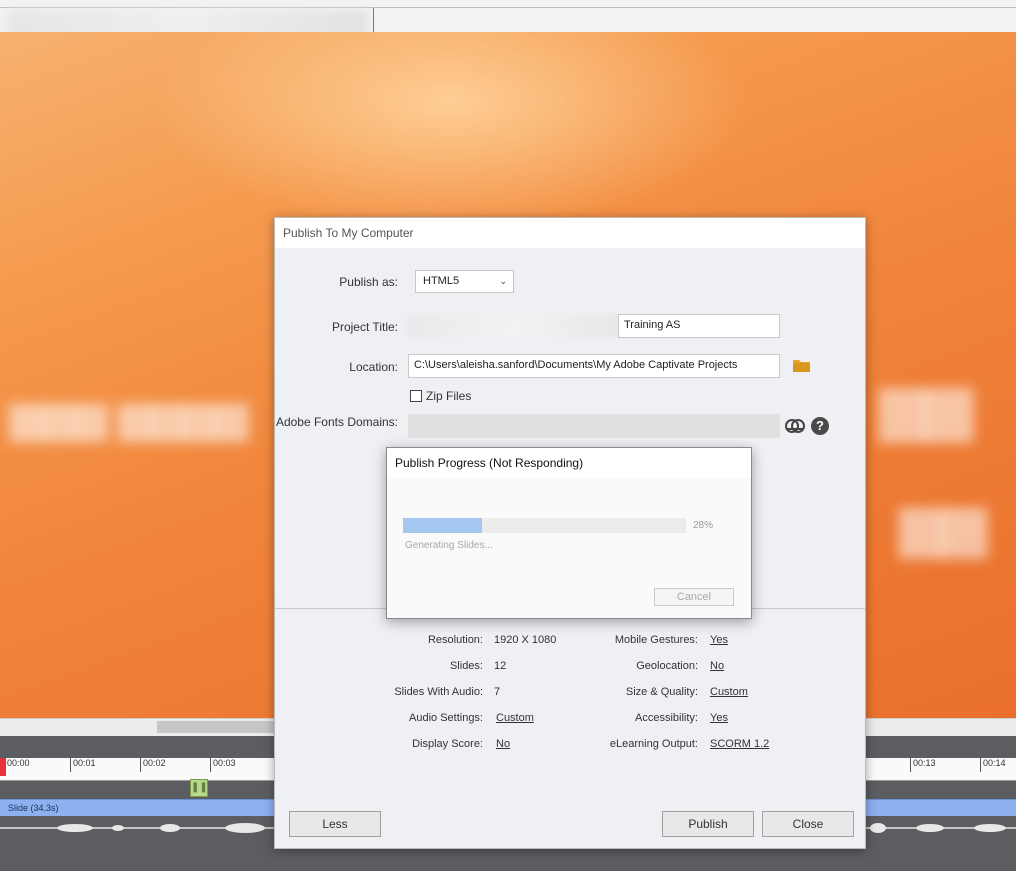 This screenshot has width=1016, height=871. I want to click on top-divider-line, so click(508, 7).